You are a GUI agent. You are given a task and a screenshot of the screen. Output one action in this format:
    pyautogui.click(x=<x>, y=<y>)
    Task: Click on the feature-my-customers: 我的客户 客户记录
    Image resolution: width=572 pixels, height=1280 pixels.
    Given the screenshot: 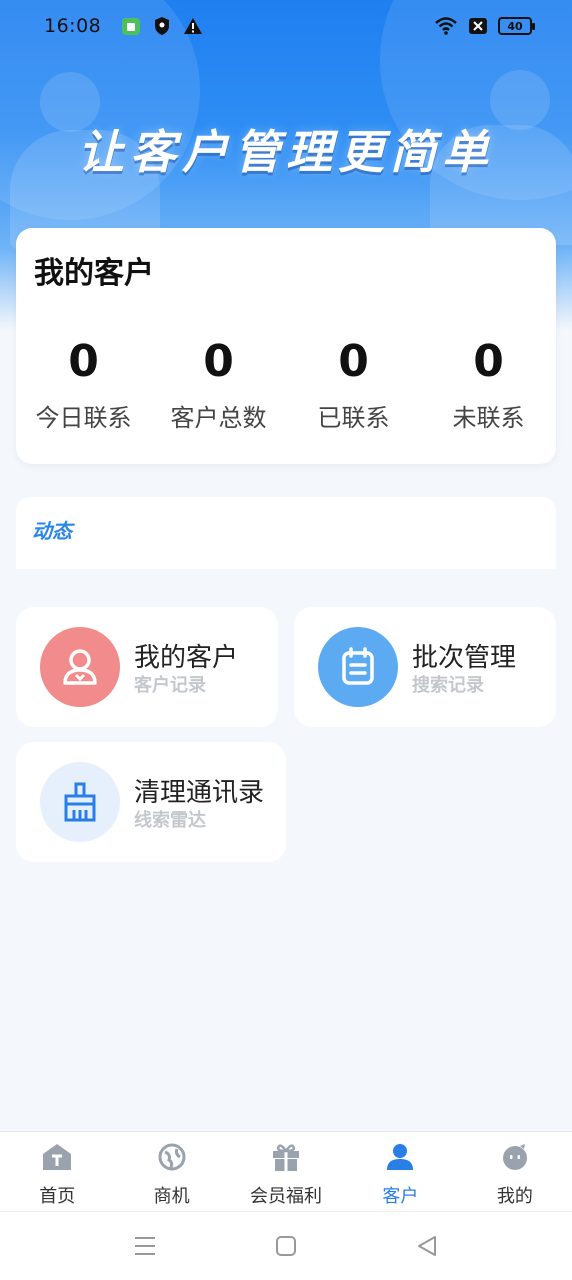 What is the action you would take?
    pyautogui.click(x=147, y=667)
    